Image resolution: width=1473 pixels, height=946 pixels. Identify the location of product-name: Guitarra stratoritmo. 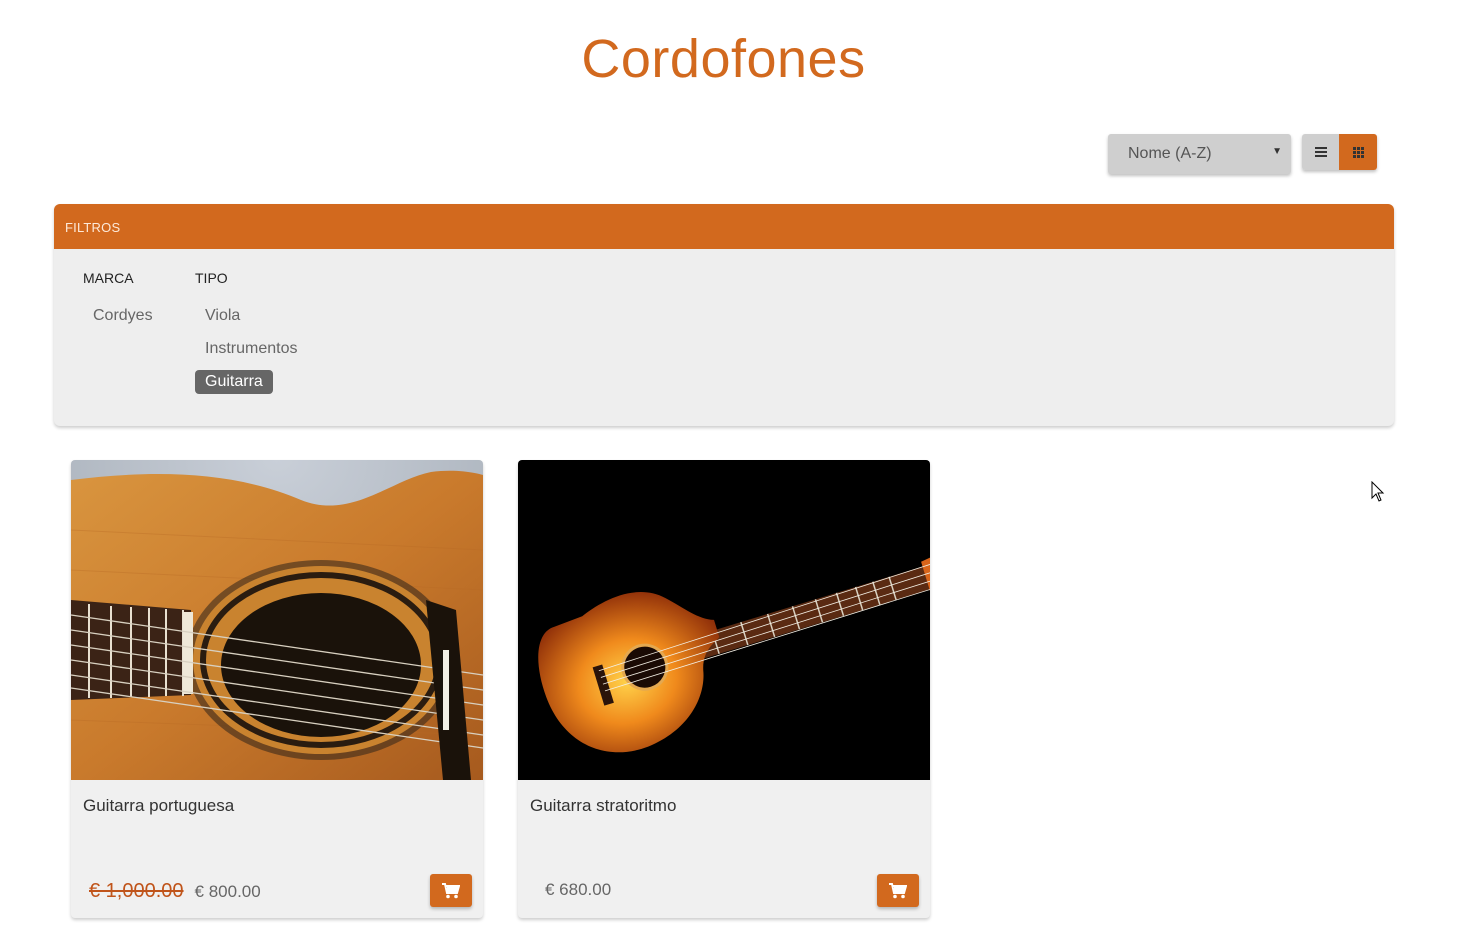
(603, 806).